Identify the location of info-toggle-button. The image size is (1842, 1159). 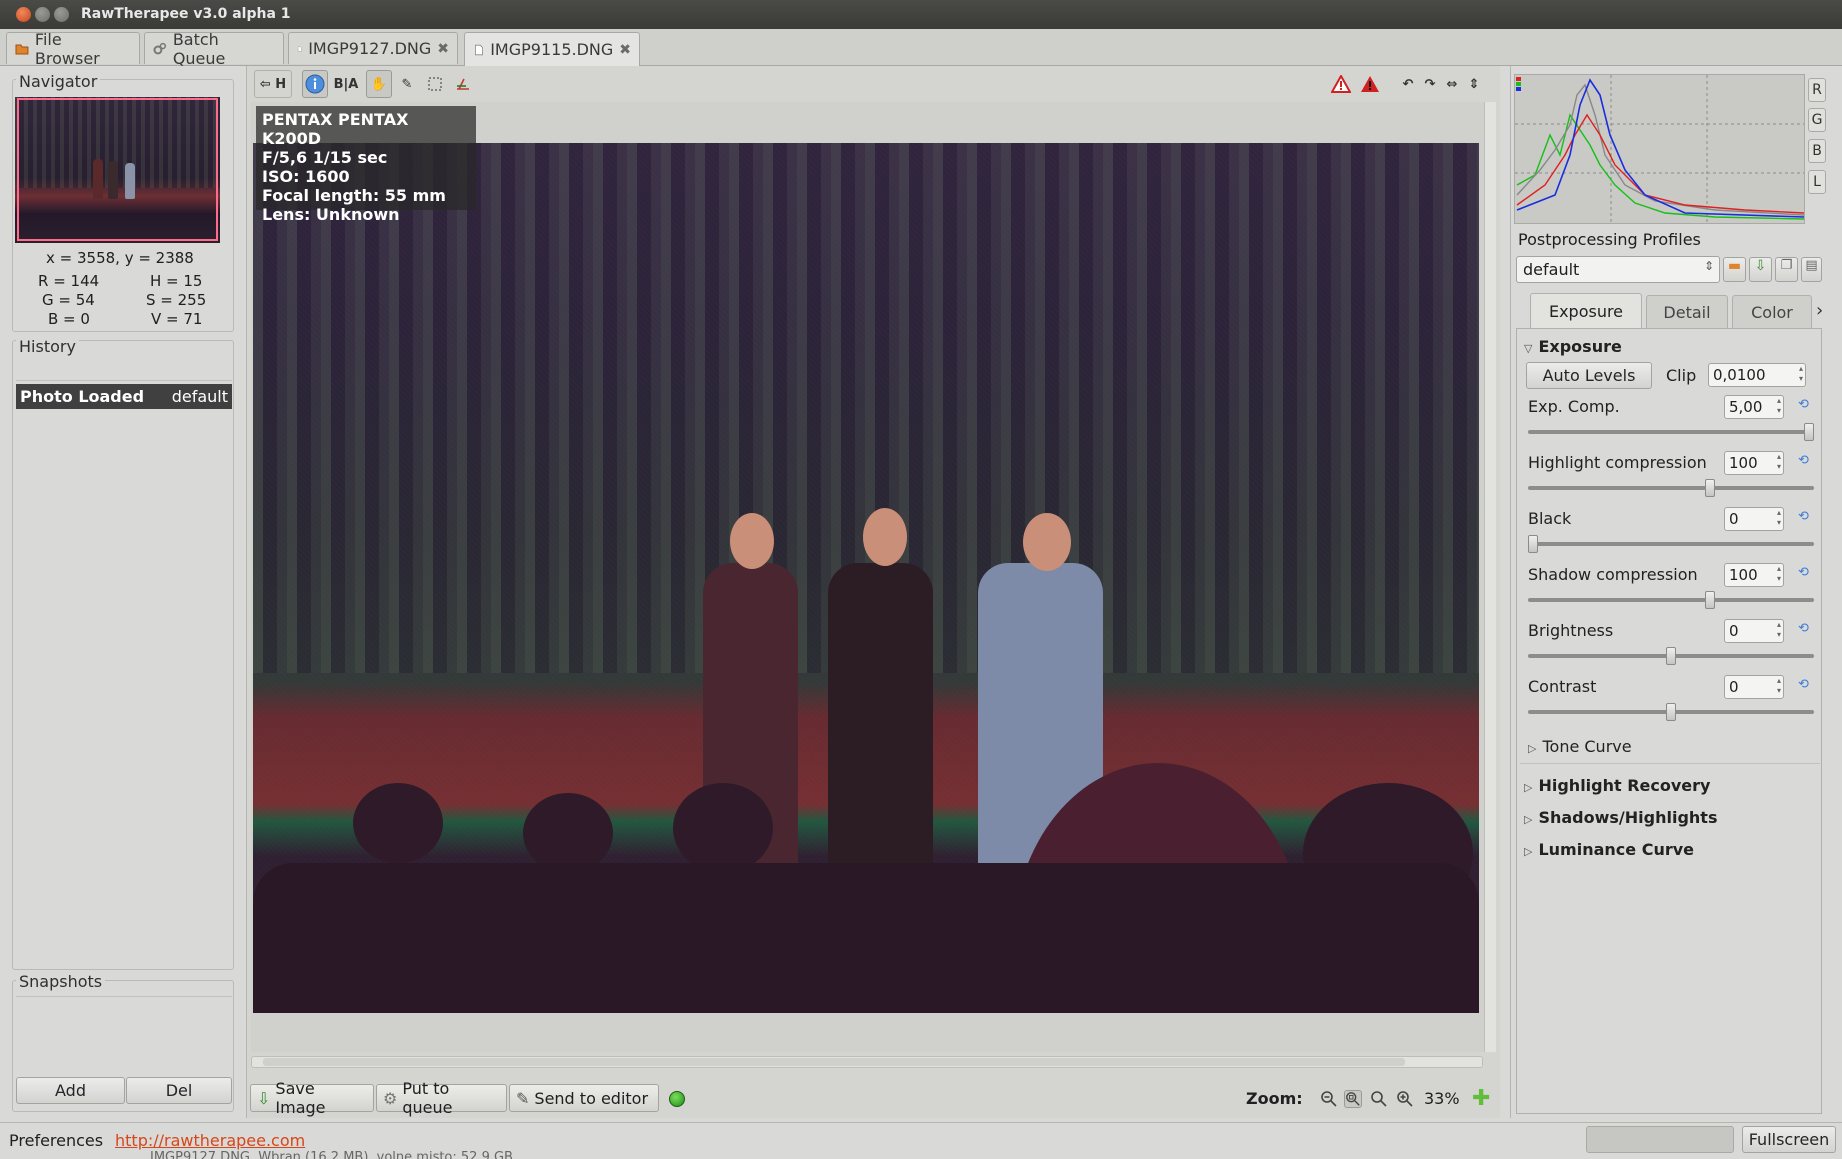
(315, 84).